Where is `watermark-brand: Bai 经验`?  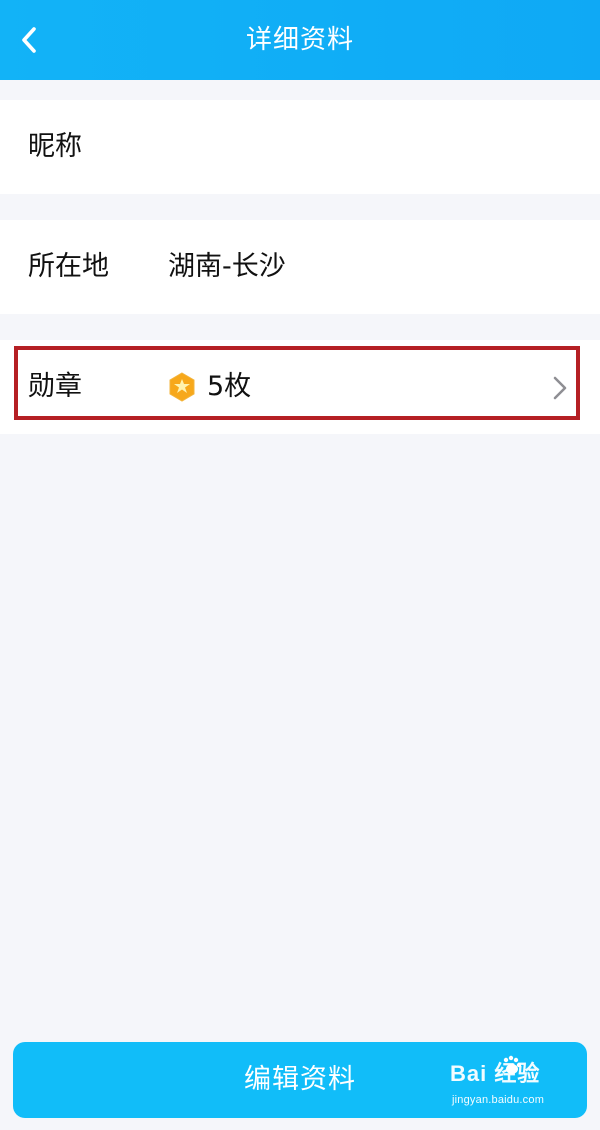
watermark-brand: Bai 经验 is located at coordinates (495, 1073).